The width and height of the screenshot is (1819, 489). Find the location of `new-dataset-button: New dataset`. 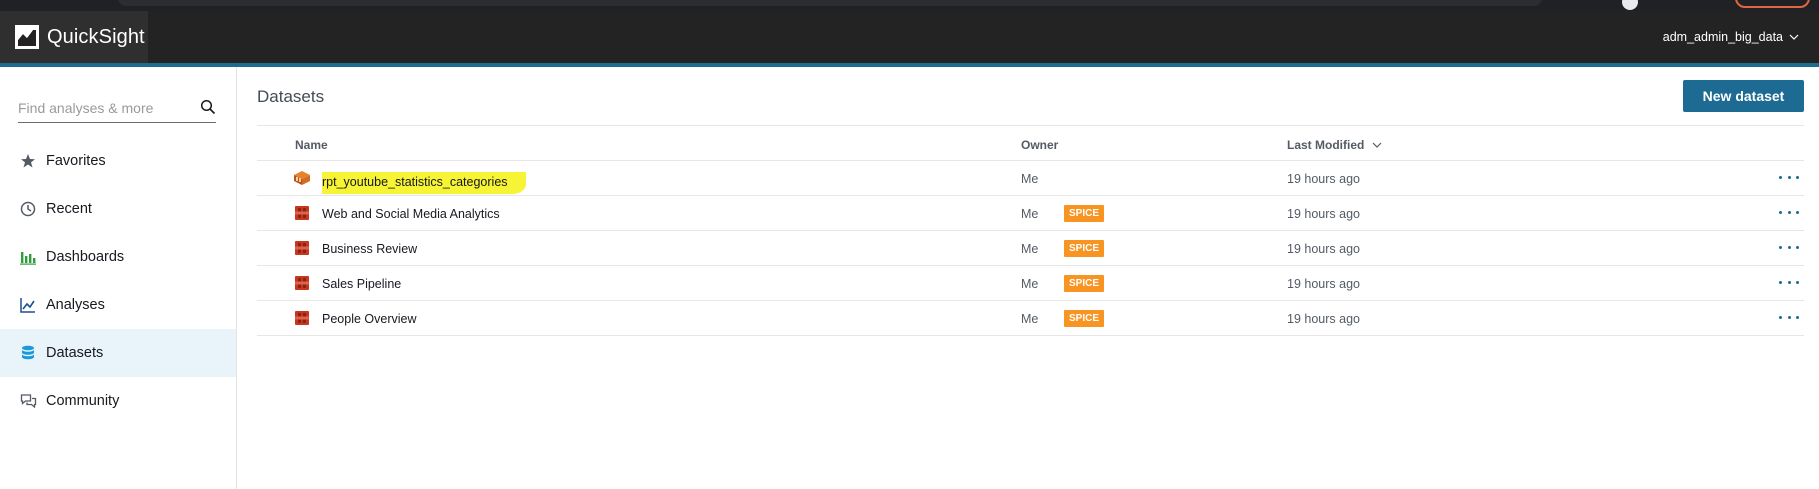

new-dataset-button: New dataset is located at coordinates (1743, 96).